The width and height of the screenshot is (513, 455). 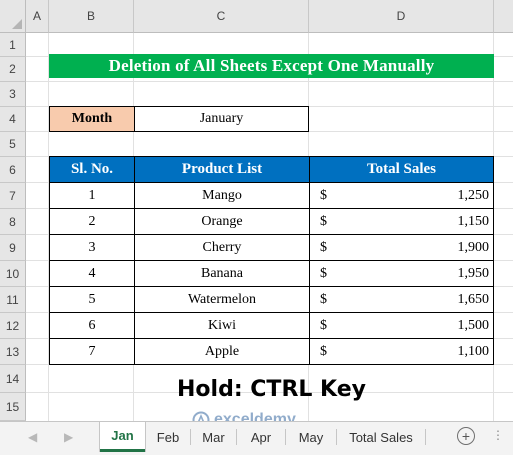 I want to click on header-product-list: Product List, so click(x=222, y=169).